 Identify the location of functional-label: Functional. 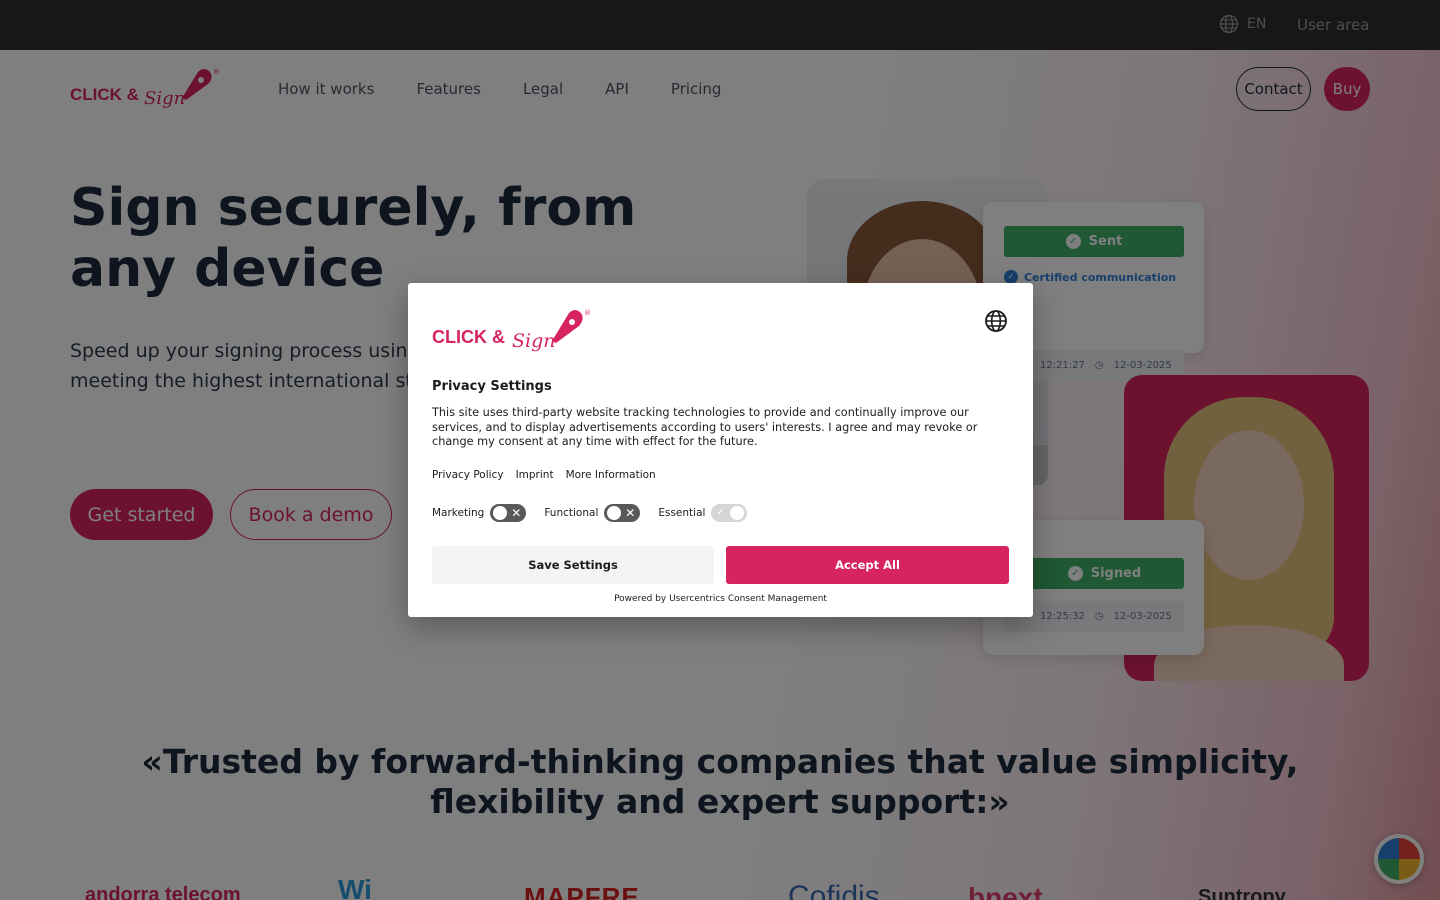
(571, 513).